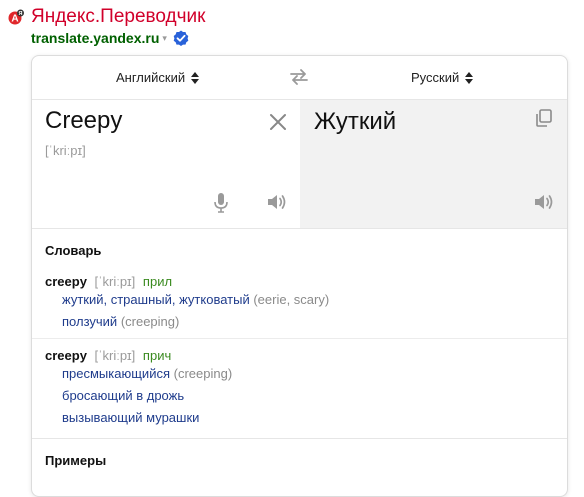 This screenshot has height=497, width=584. I want to click on sense-item: пресмыкающийся (creeping), so click(314, 373).